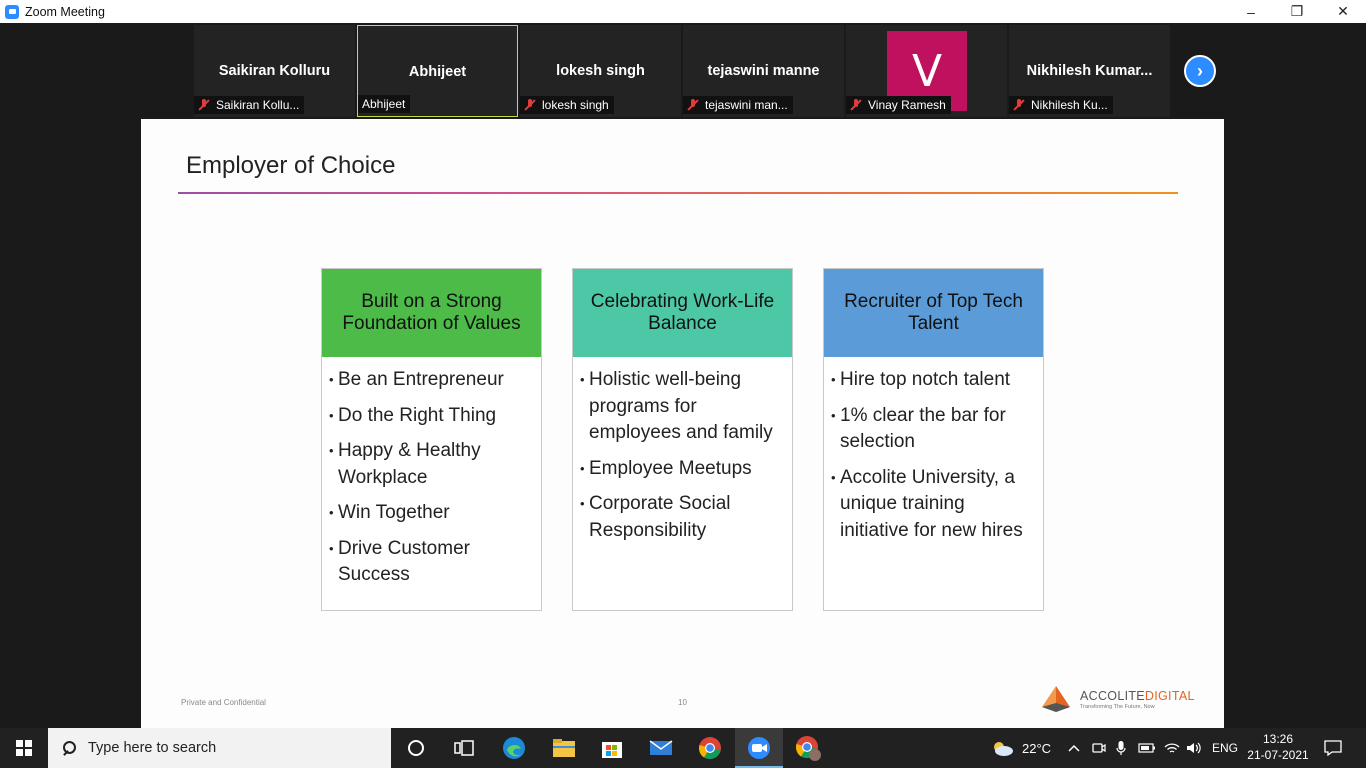  What do you see at coordinates (575, 105) in the screenshot?
I see `participant-label-text: lokesh singh` at bounding box center [575, 105].